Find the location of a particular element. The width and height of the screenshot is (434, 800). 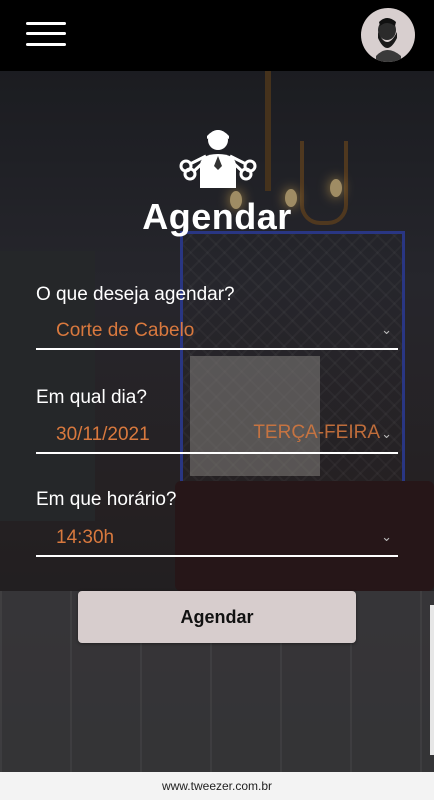

date-field: 30/11/2021 TERÇA-FEIRA ⌄ is located at coordinates (217, 437).